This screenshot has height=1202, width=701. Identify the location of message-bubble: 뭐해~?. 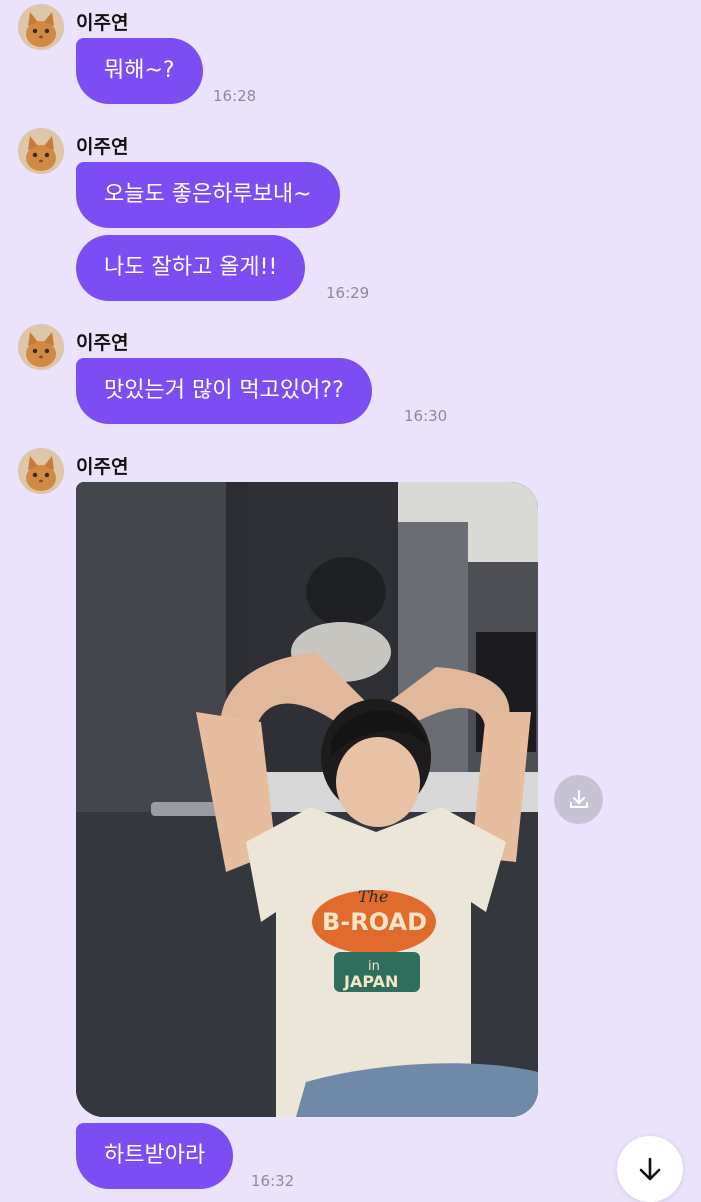
(139, 71).